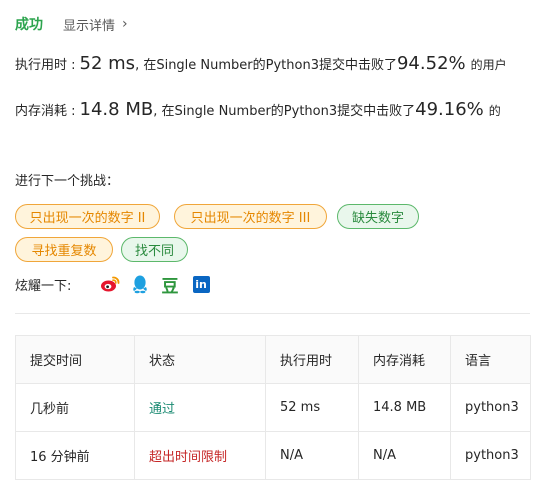 This screenshot has width=553, height=491. I want to click on memory-value: 14.8 MB, so click(116, 109).